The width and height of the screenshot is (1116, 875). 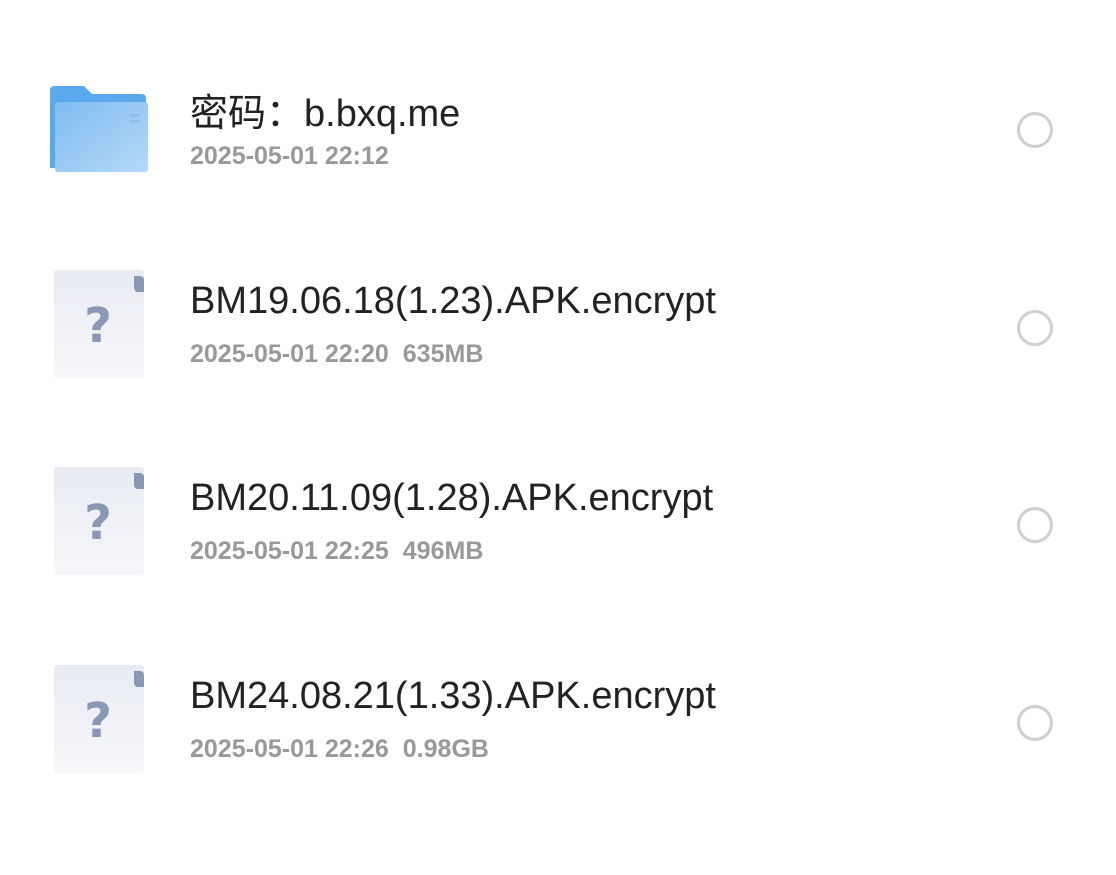 I want to click on file-meta: 2025-05-01 22:12, so click(x=289, y=156).